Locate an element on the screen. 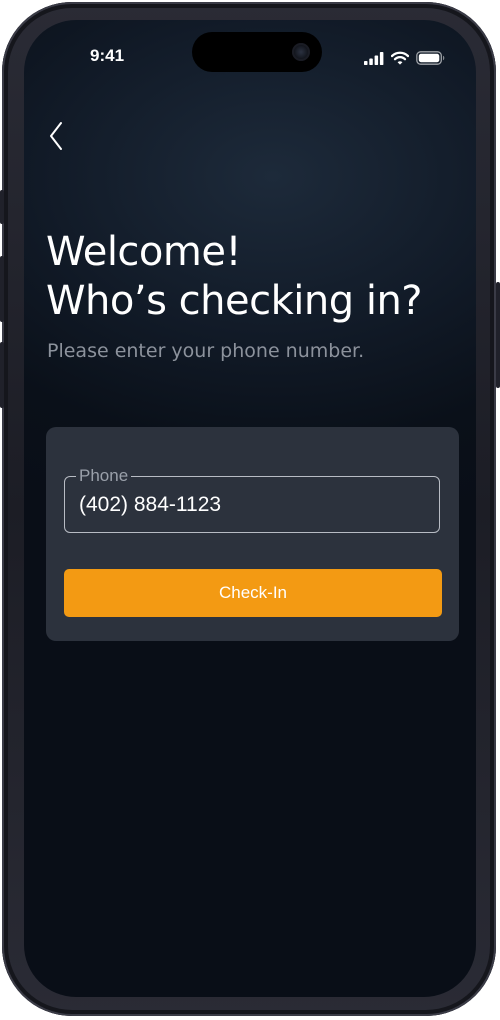 The width and height of the screenshot is (500, 1020). status-icons is located at coordinates (405, 58).